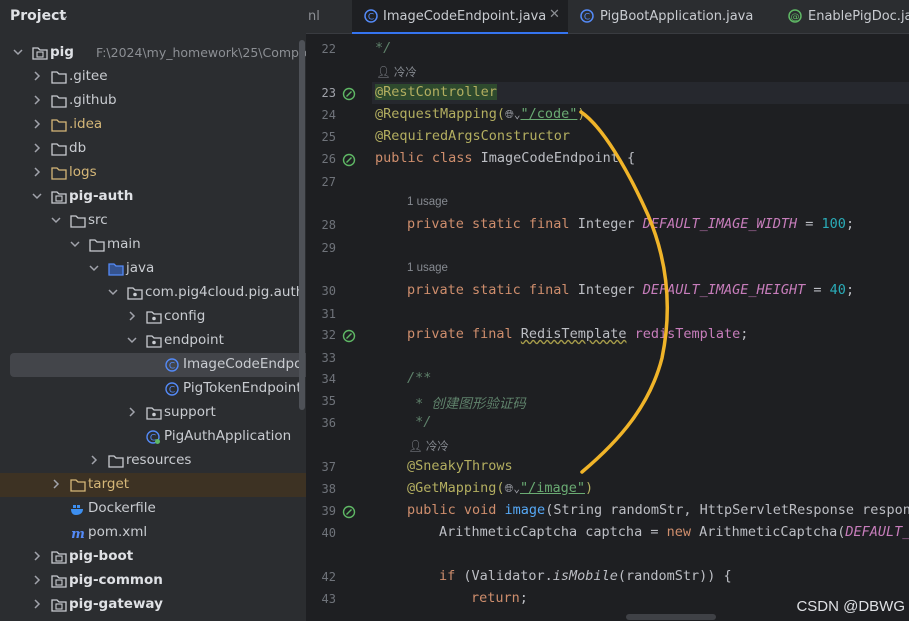 The image size is (909, 621). What do you see at coordinates (329, 291) in the screenshot?
I see `line-number: 30` at bounding box center [329, 291].